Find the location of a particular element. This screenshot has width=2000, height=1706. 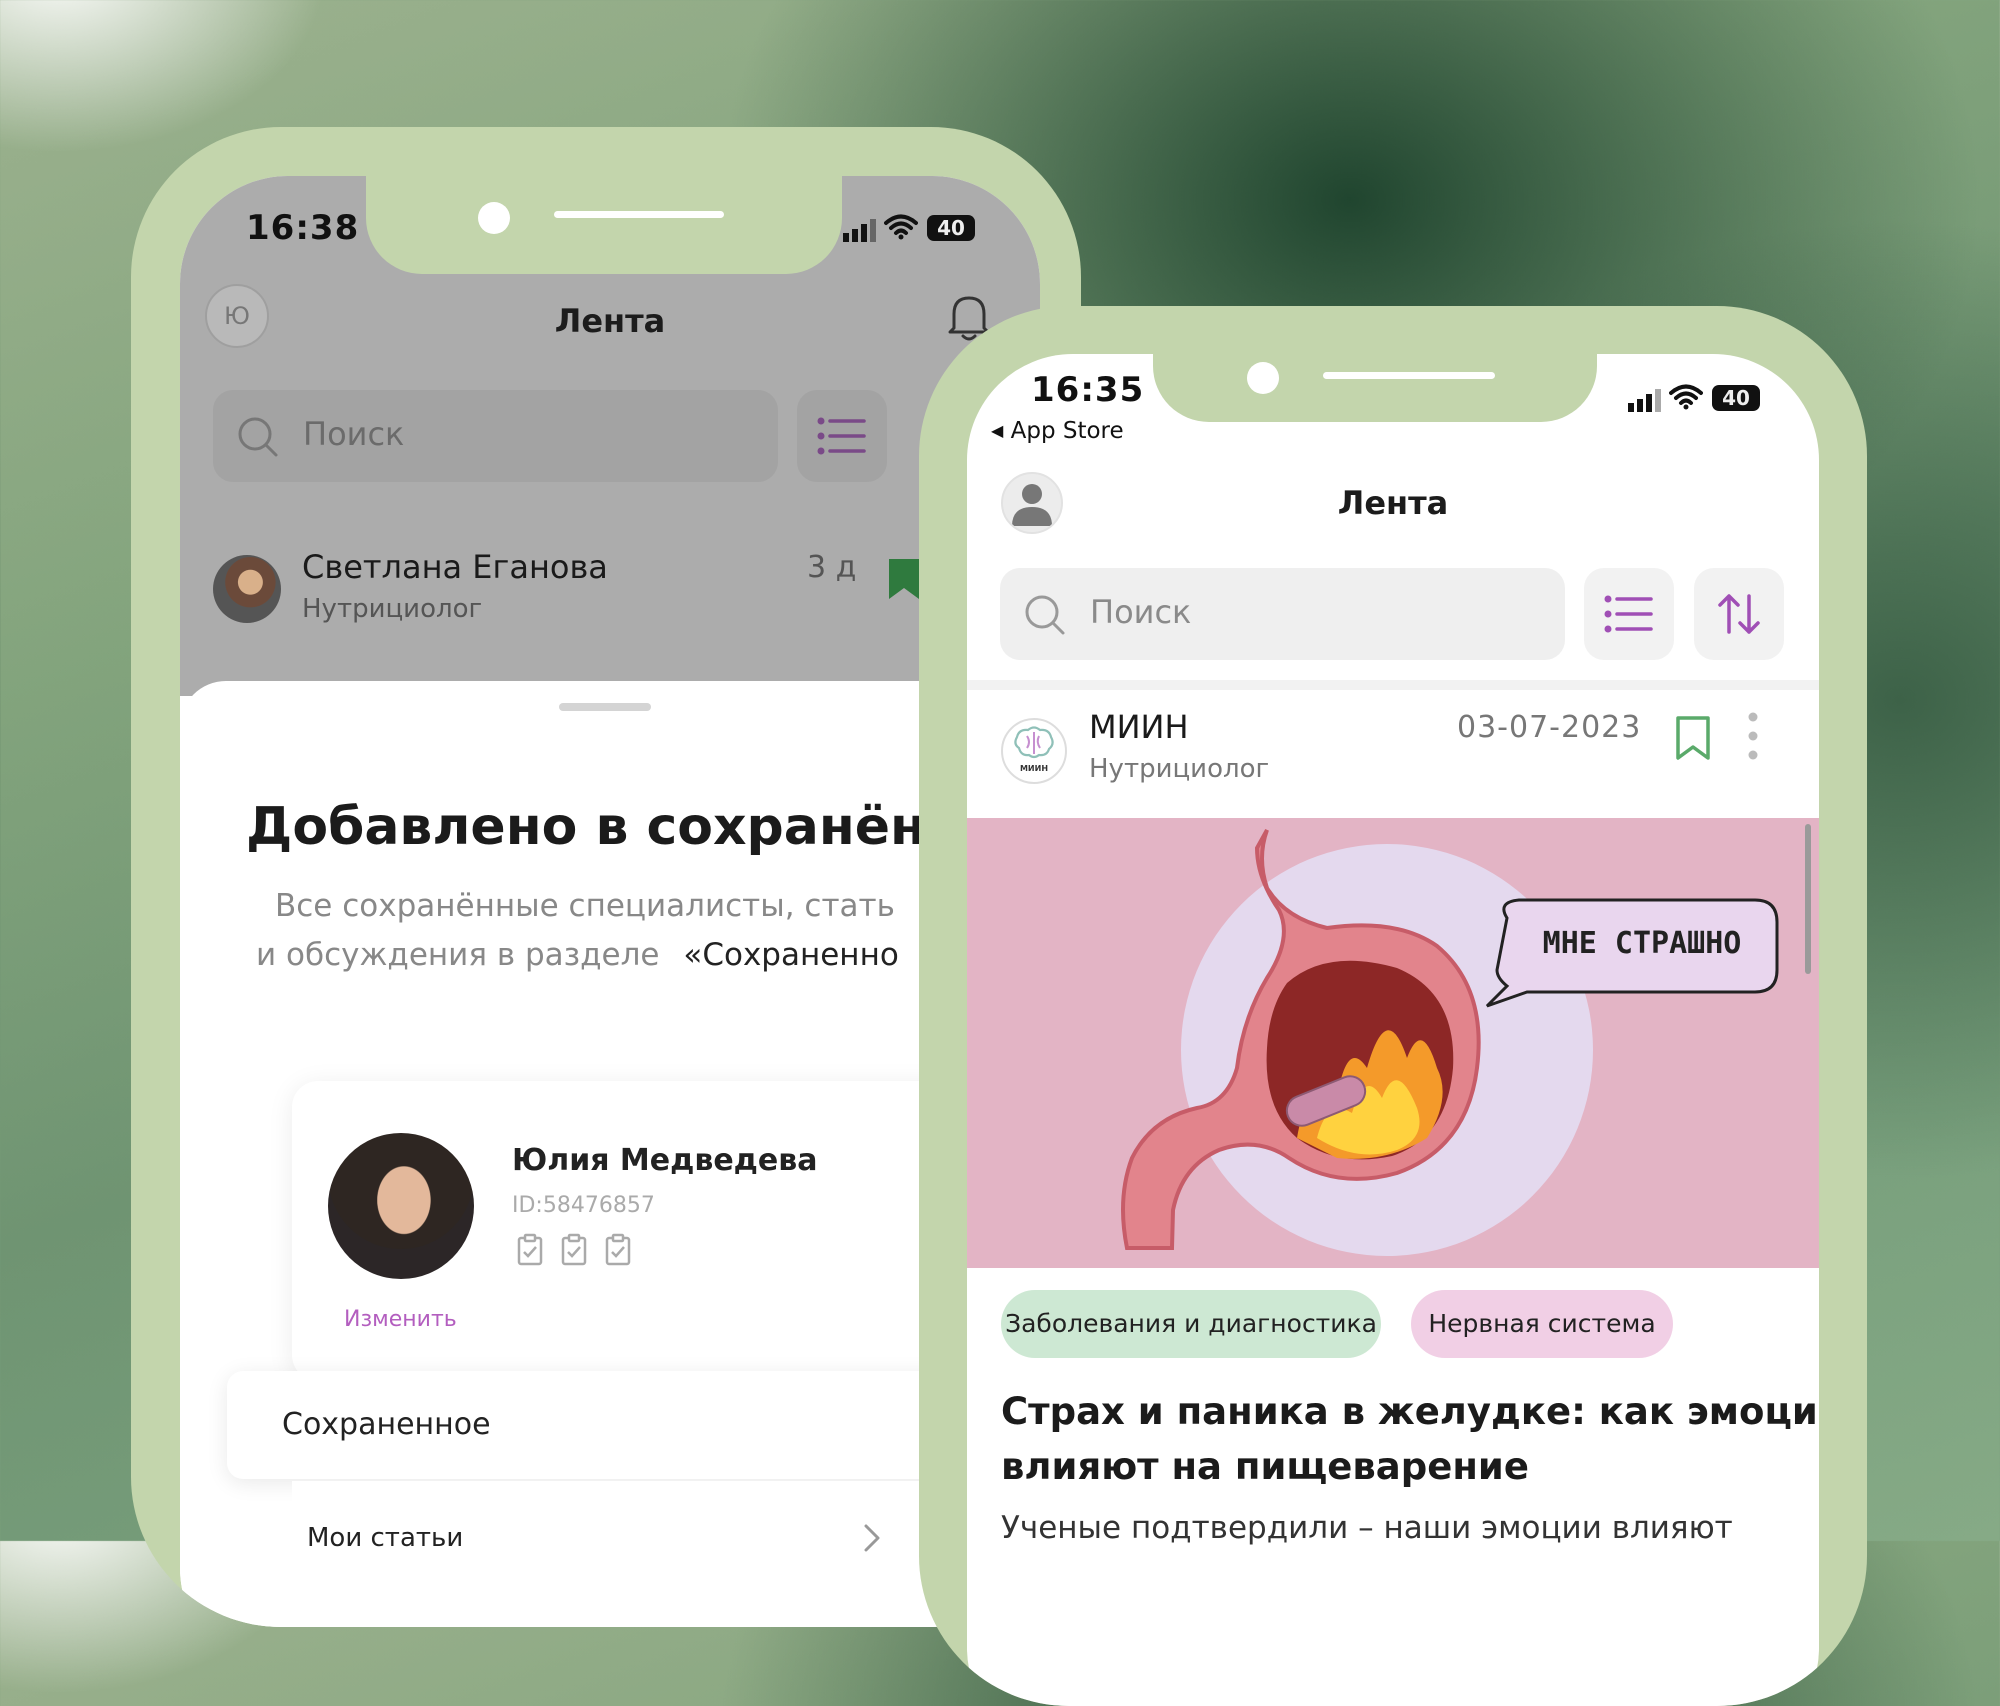

image-scrollbar is located at coordinates (1808, 899).